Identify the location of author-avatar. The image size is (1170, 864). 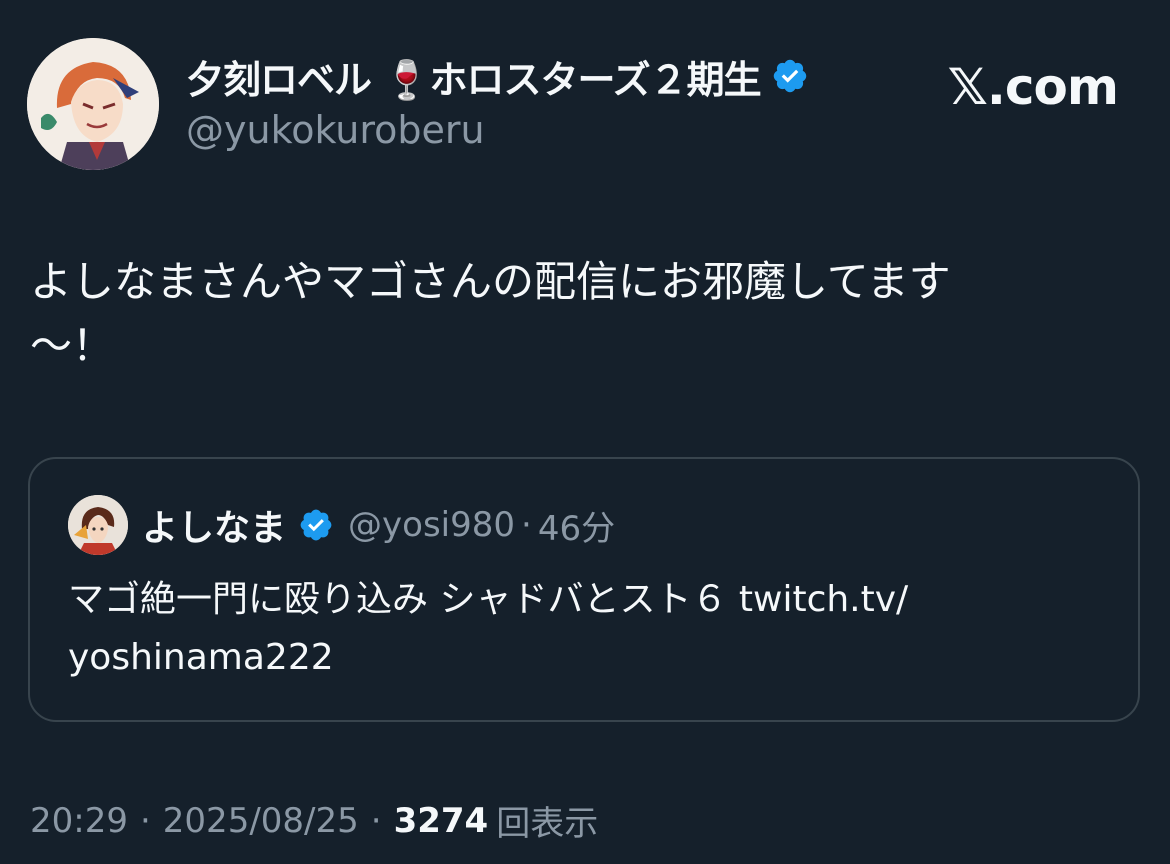
(93, 104).